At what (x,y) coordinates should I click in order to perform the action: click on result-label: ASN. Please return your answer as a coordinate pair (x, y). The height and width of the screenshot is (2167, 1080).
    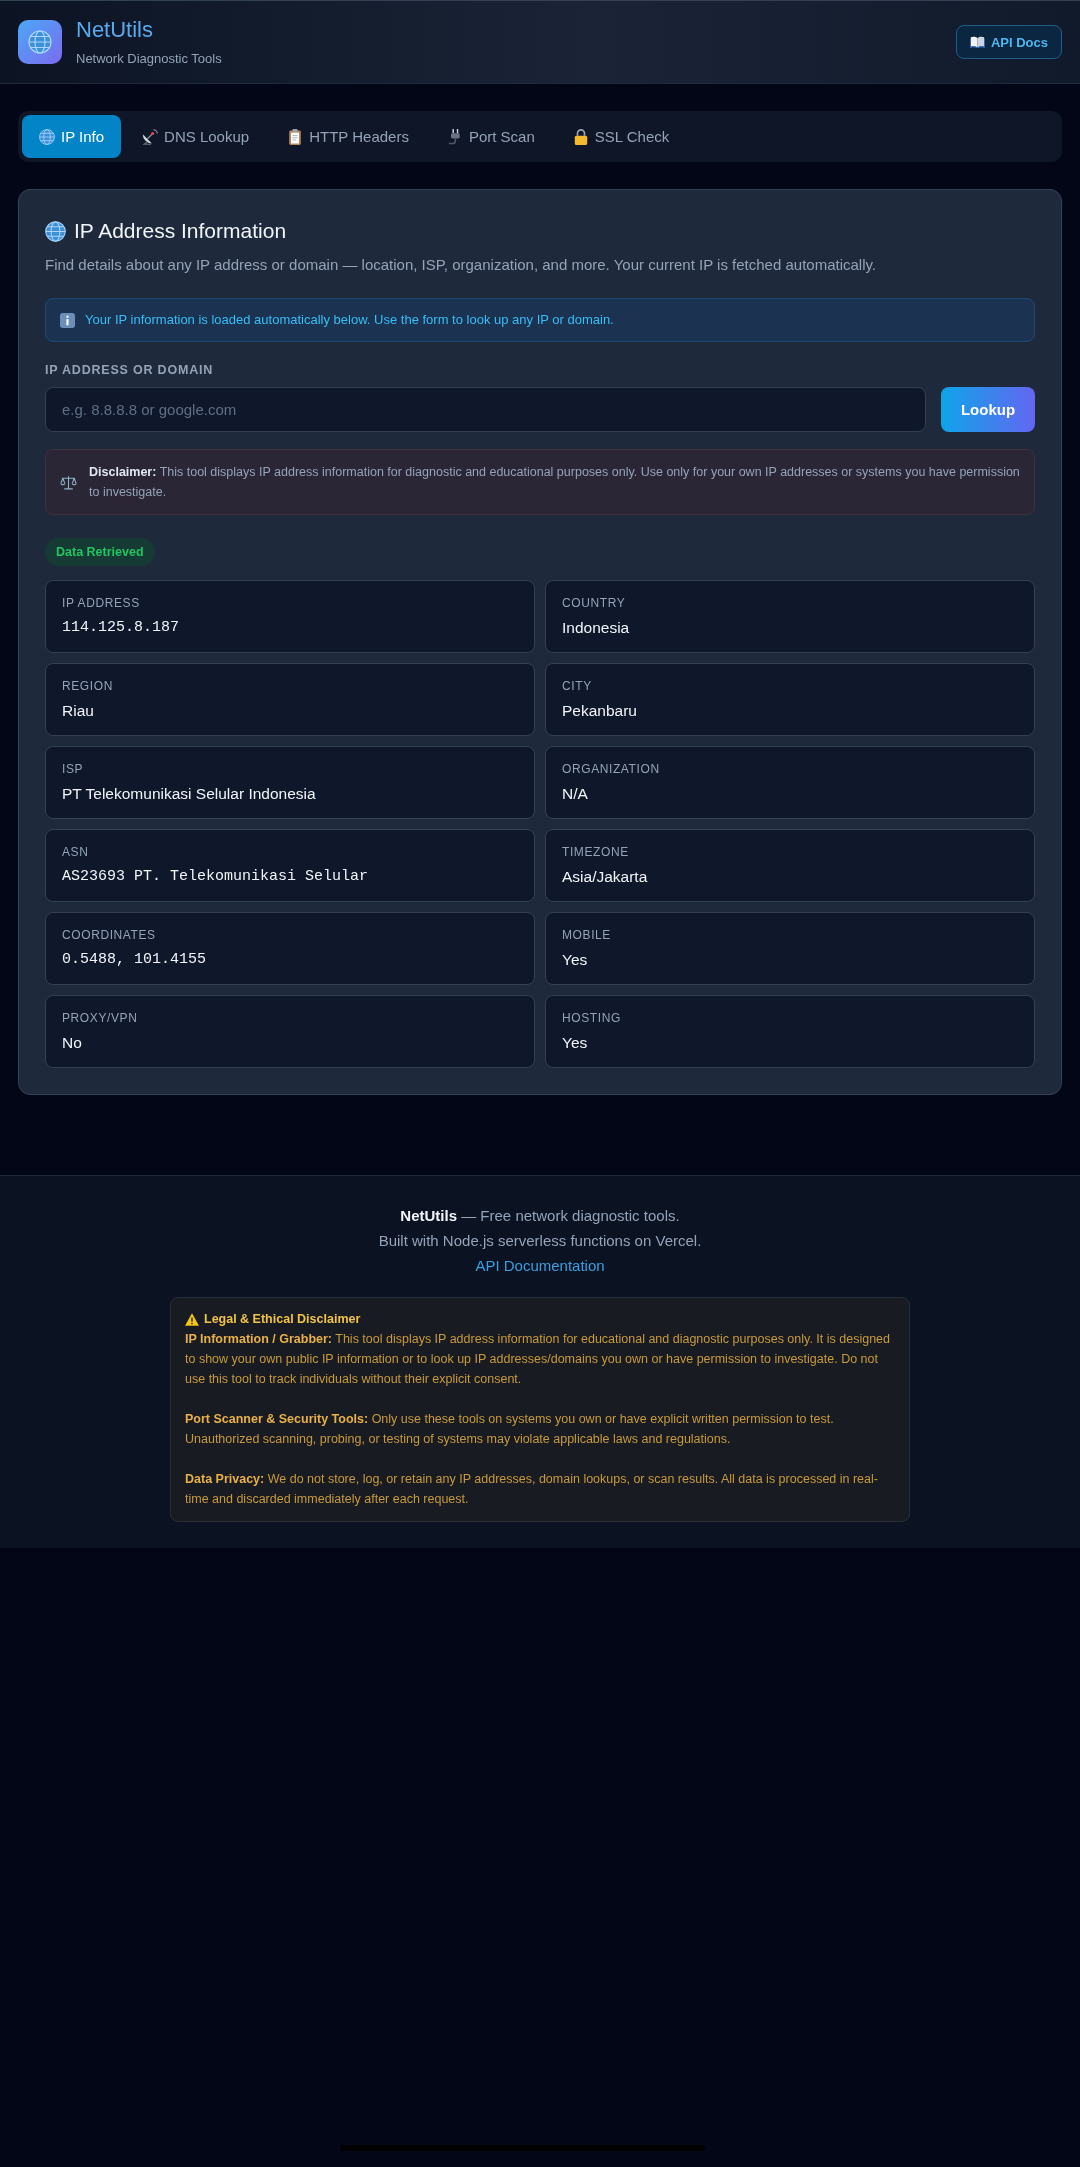
    Looking at the image, I should click on (76, 852).